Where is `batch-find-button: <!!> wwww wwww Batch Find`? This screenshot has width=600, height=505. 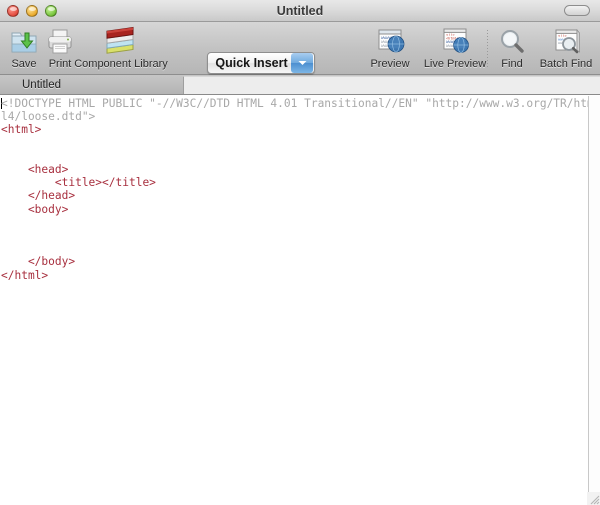 batch-find-button: <!!> wwww wwww Batch Find is located at coordinates (566, 47).